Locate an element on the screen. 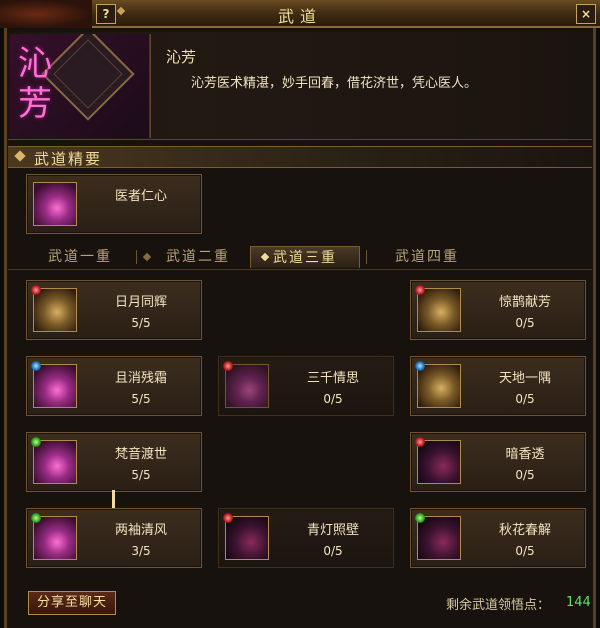  share-to-chat-button: 分享至聊天 is located at coordinates (72, 603).